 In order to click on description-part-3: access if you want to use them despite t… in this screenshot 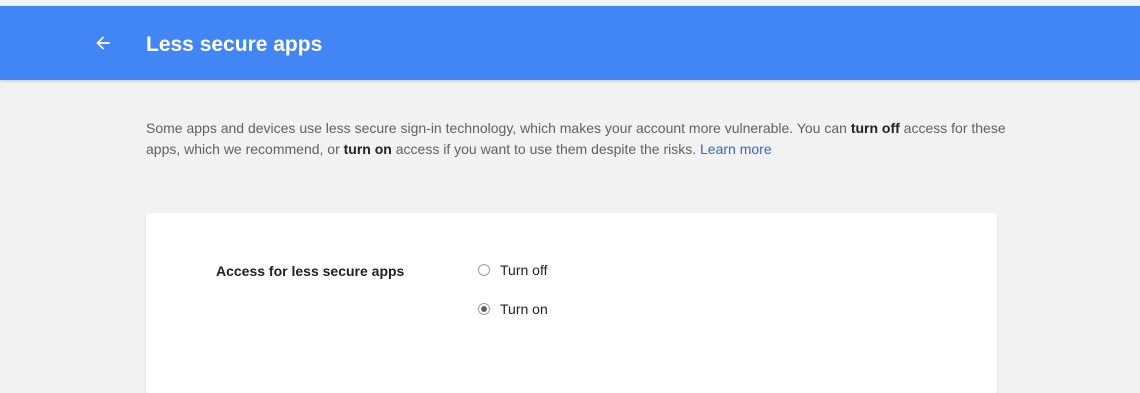, I will do `click(546, 149)`.